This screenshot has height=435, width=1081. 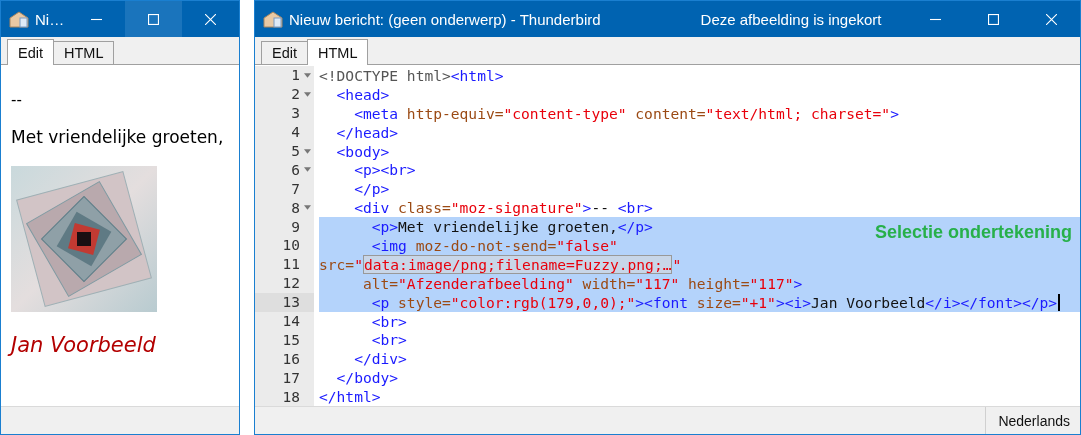 I want to click on code-line: <p>Met vriendelijke groeten,</p>, so click(x=511, y=227).